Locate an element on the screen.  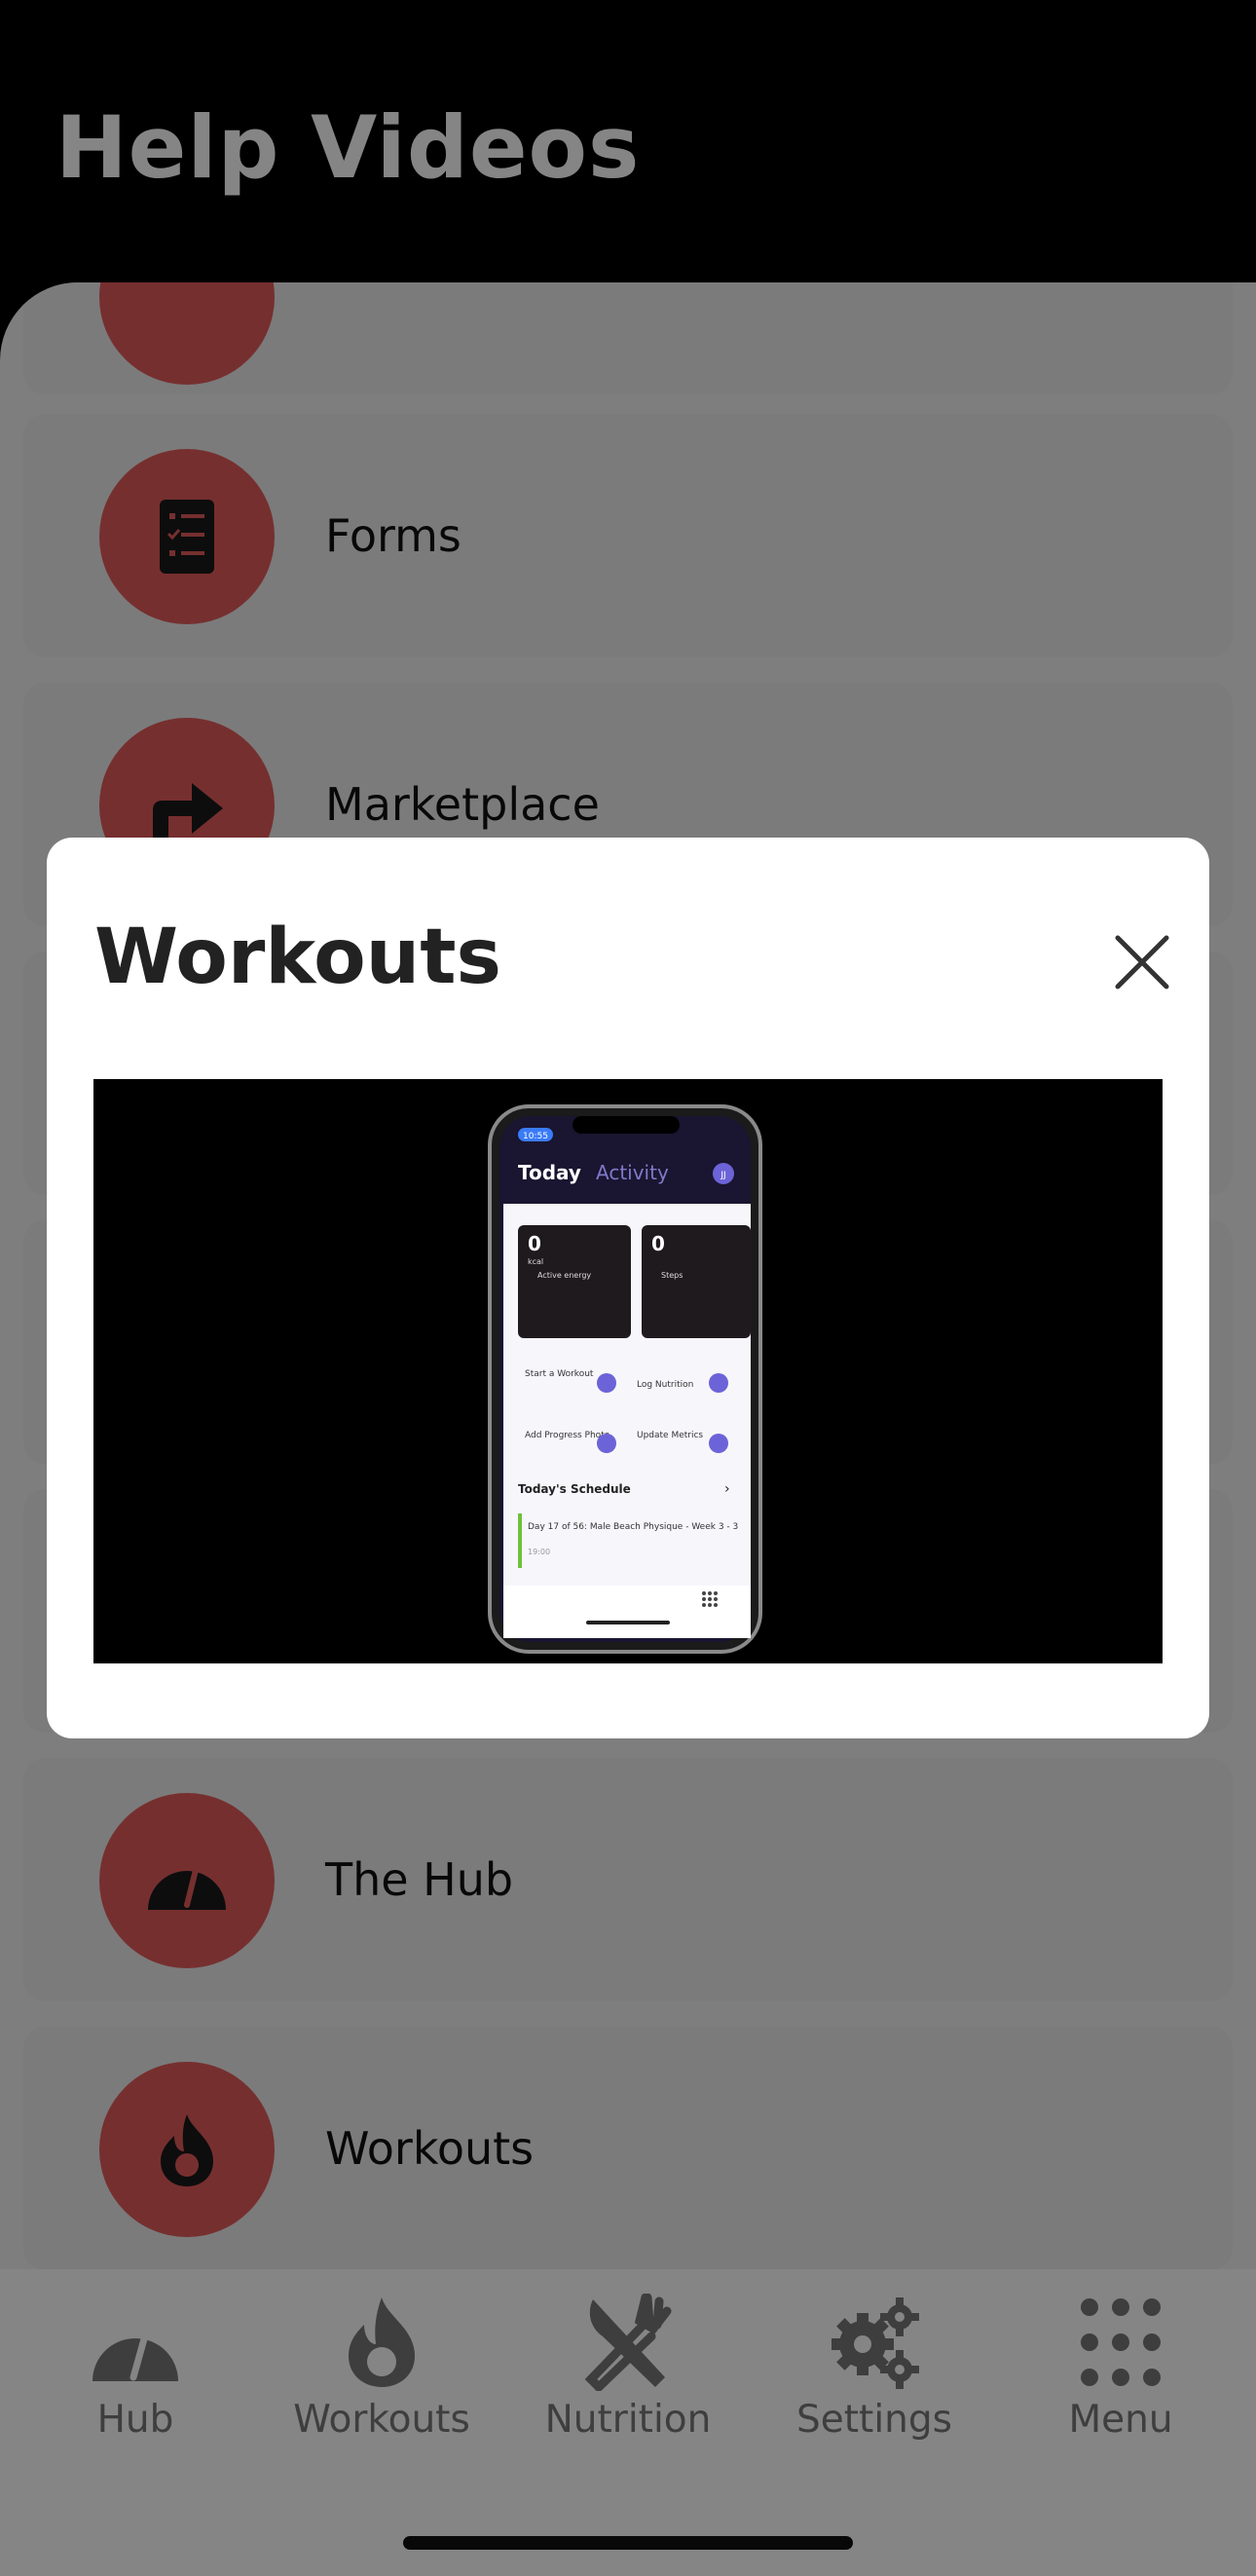
phone-action-log-nutrition: Log Nutrition is located at coordinates (665, 1385).